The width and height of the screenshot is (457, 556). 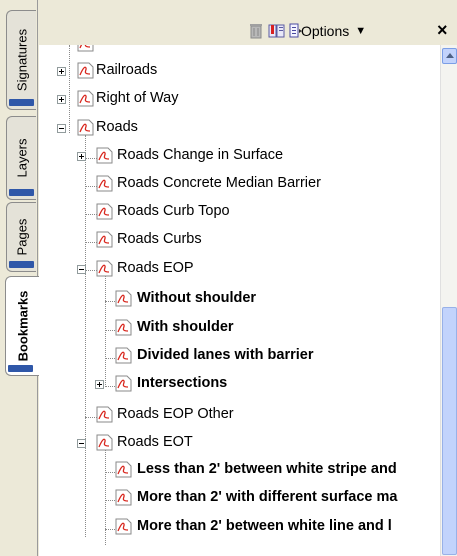 I want to click on options-menu-button: Options ▼, so click(x=333, y=31).